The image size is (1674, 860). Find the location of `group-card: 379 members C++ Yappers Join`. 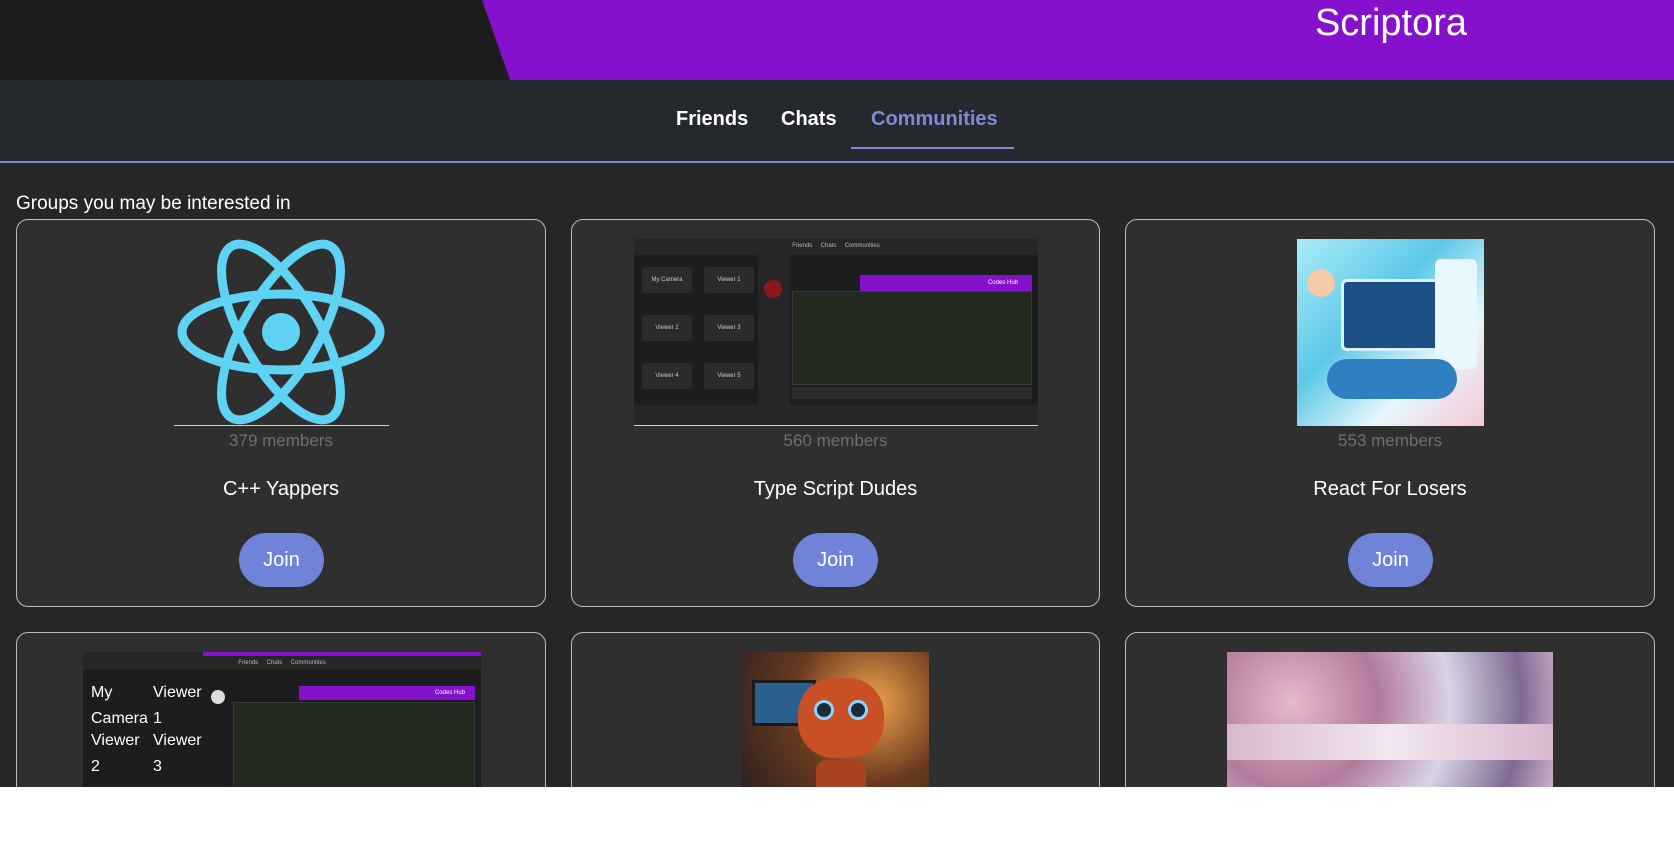

group-card: 379 members C++ Yappers Join is located at coordinates (281, 413).